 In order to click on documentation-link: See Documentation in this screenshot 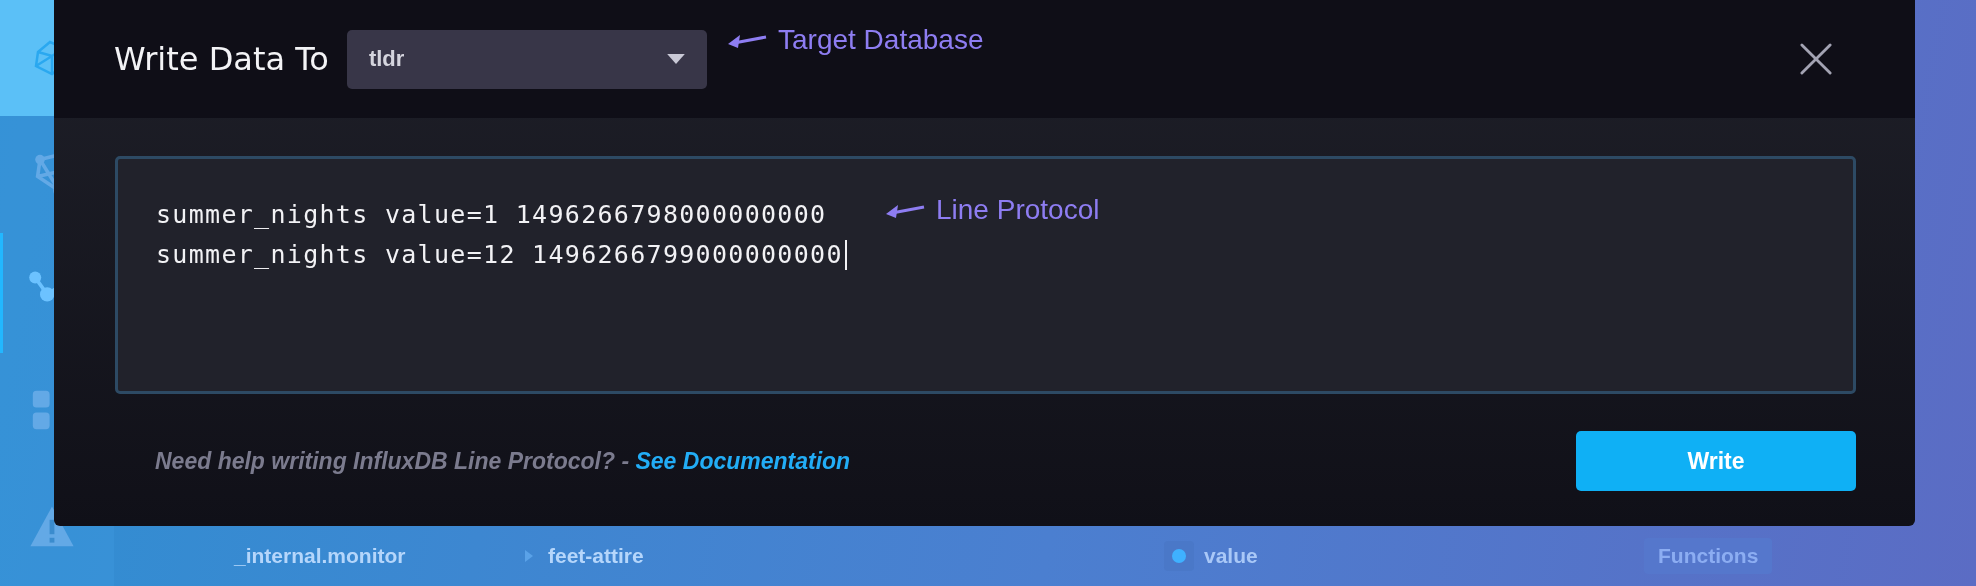, I will do `click(743, 460)`.